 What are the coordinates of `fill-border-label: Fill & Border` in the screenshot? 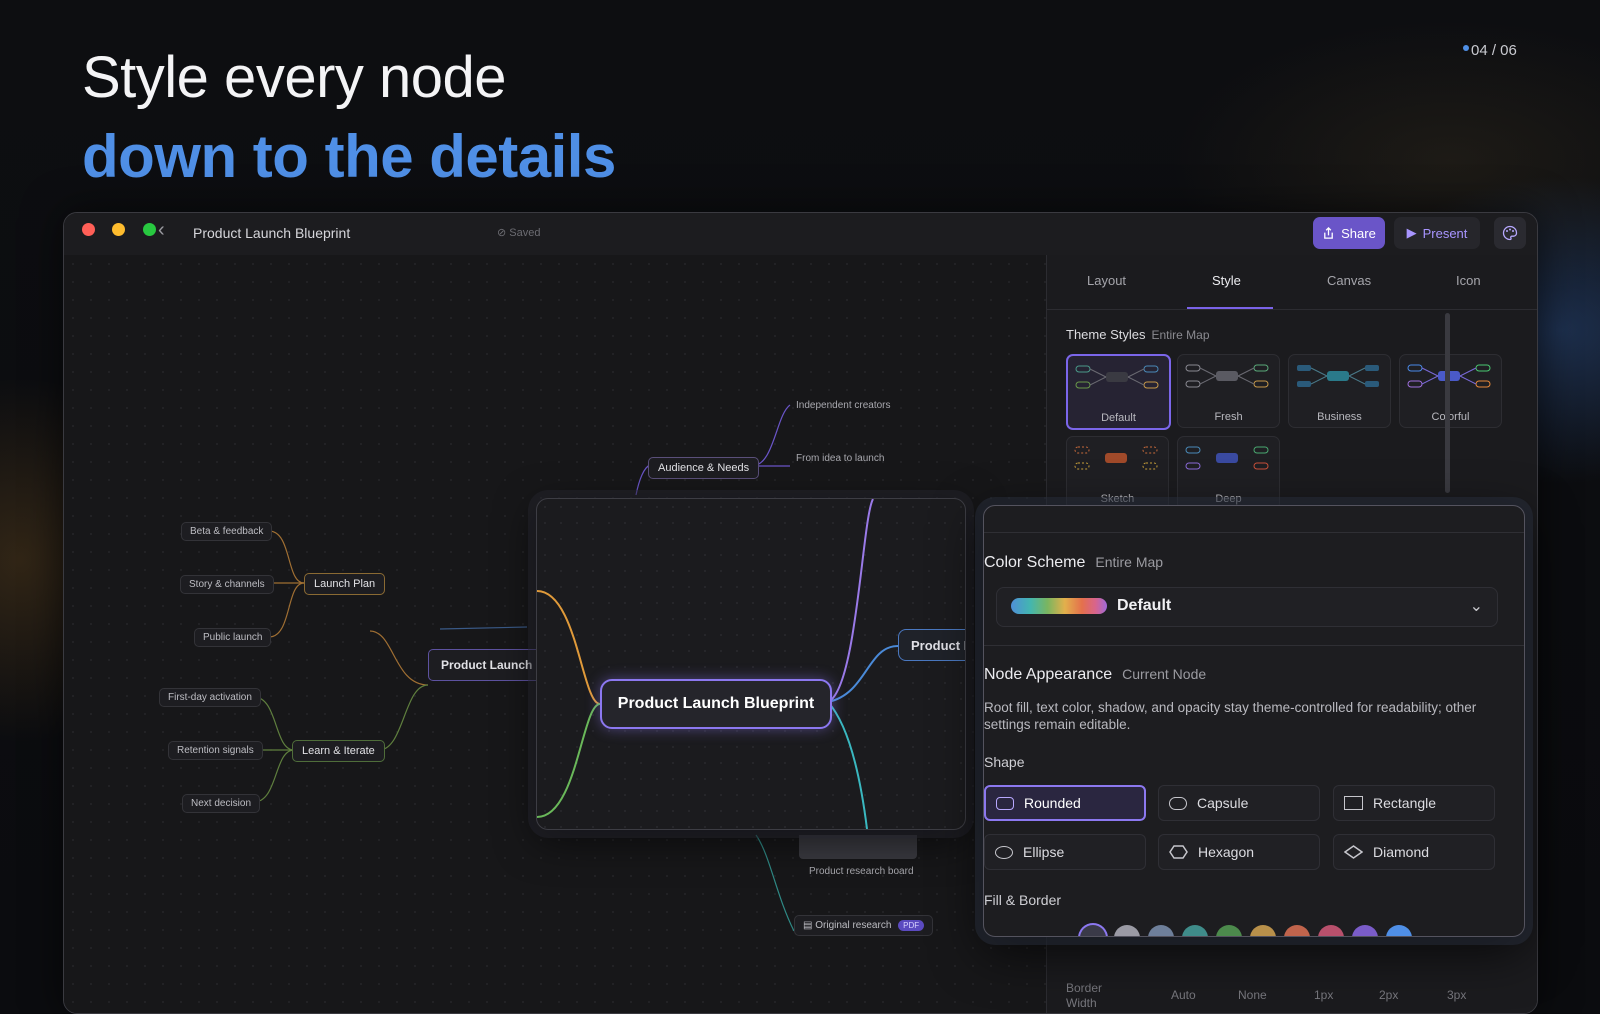 It's located at (1023, 900).